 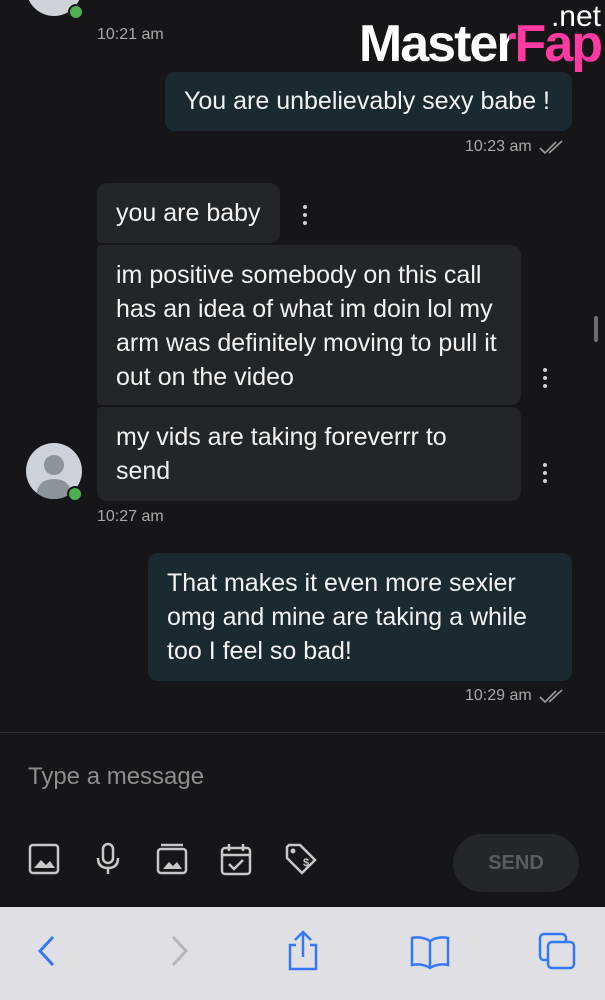 I want to click on message-bubble-outgoing: You are unbelievably sexy babe !, so click(x=368, y=101).